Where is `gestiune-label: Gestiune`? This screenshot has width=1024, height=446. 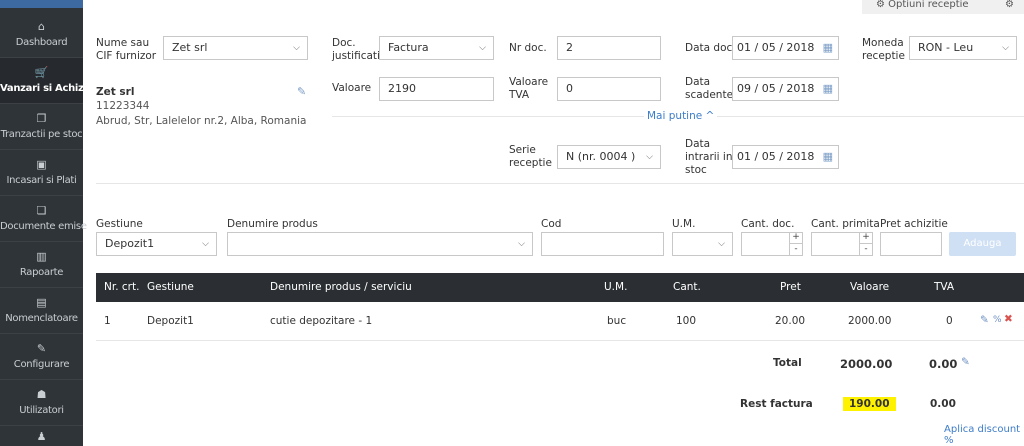
gestiune-label: Gestiune is located at coordinates (119, 224).